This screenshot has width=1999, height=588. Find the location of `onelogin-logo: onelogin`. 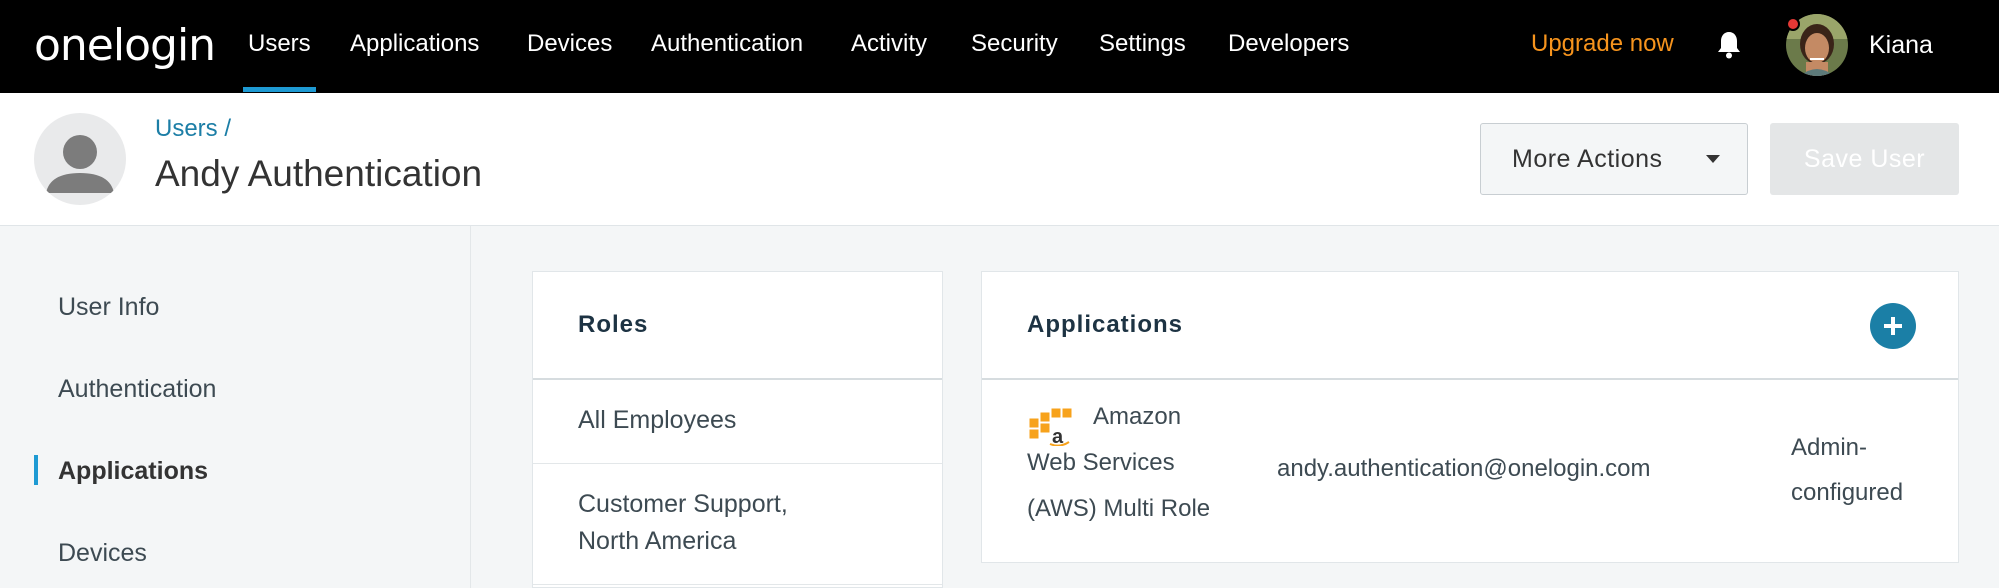

onelogin-logo: onelogin is located at coordinates (125, 45).